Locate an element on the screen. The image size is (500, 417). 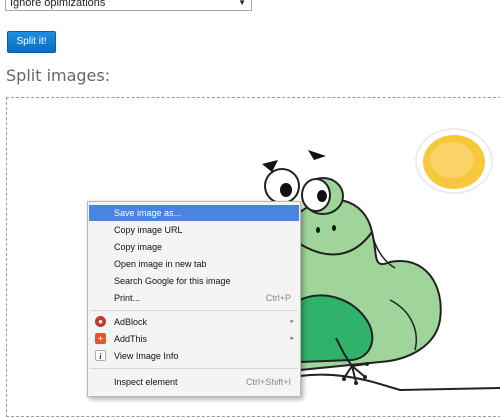
menu-item-open-image-new-tab: Open image in new tab is located at coordinates (194, 264).